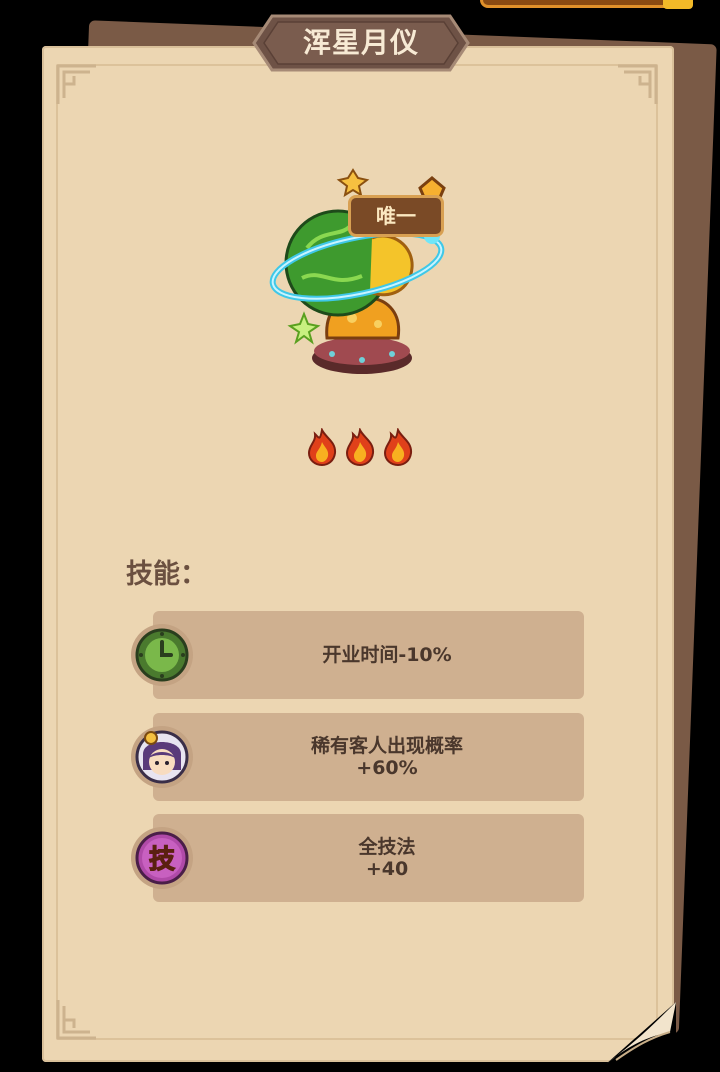  I want to click on skill-badge-icon: 技, so click(162, 858).